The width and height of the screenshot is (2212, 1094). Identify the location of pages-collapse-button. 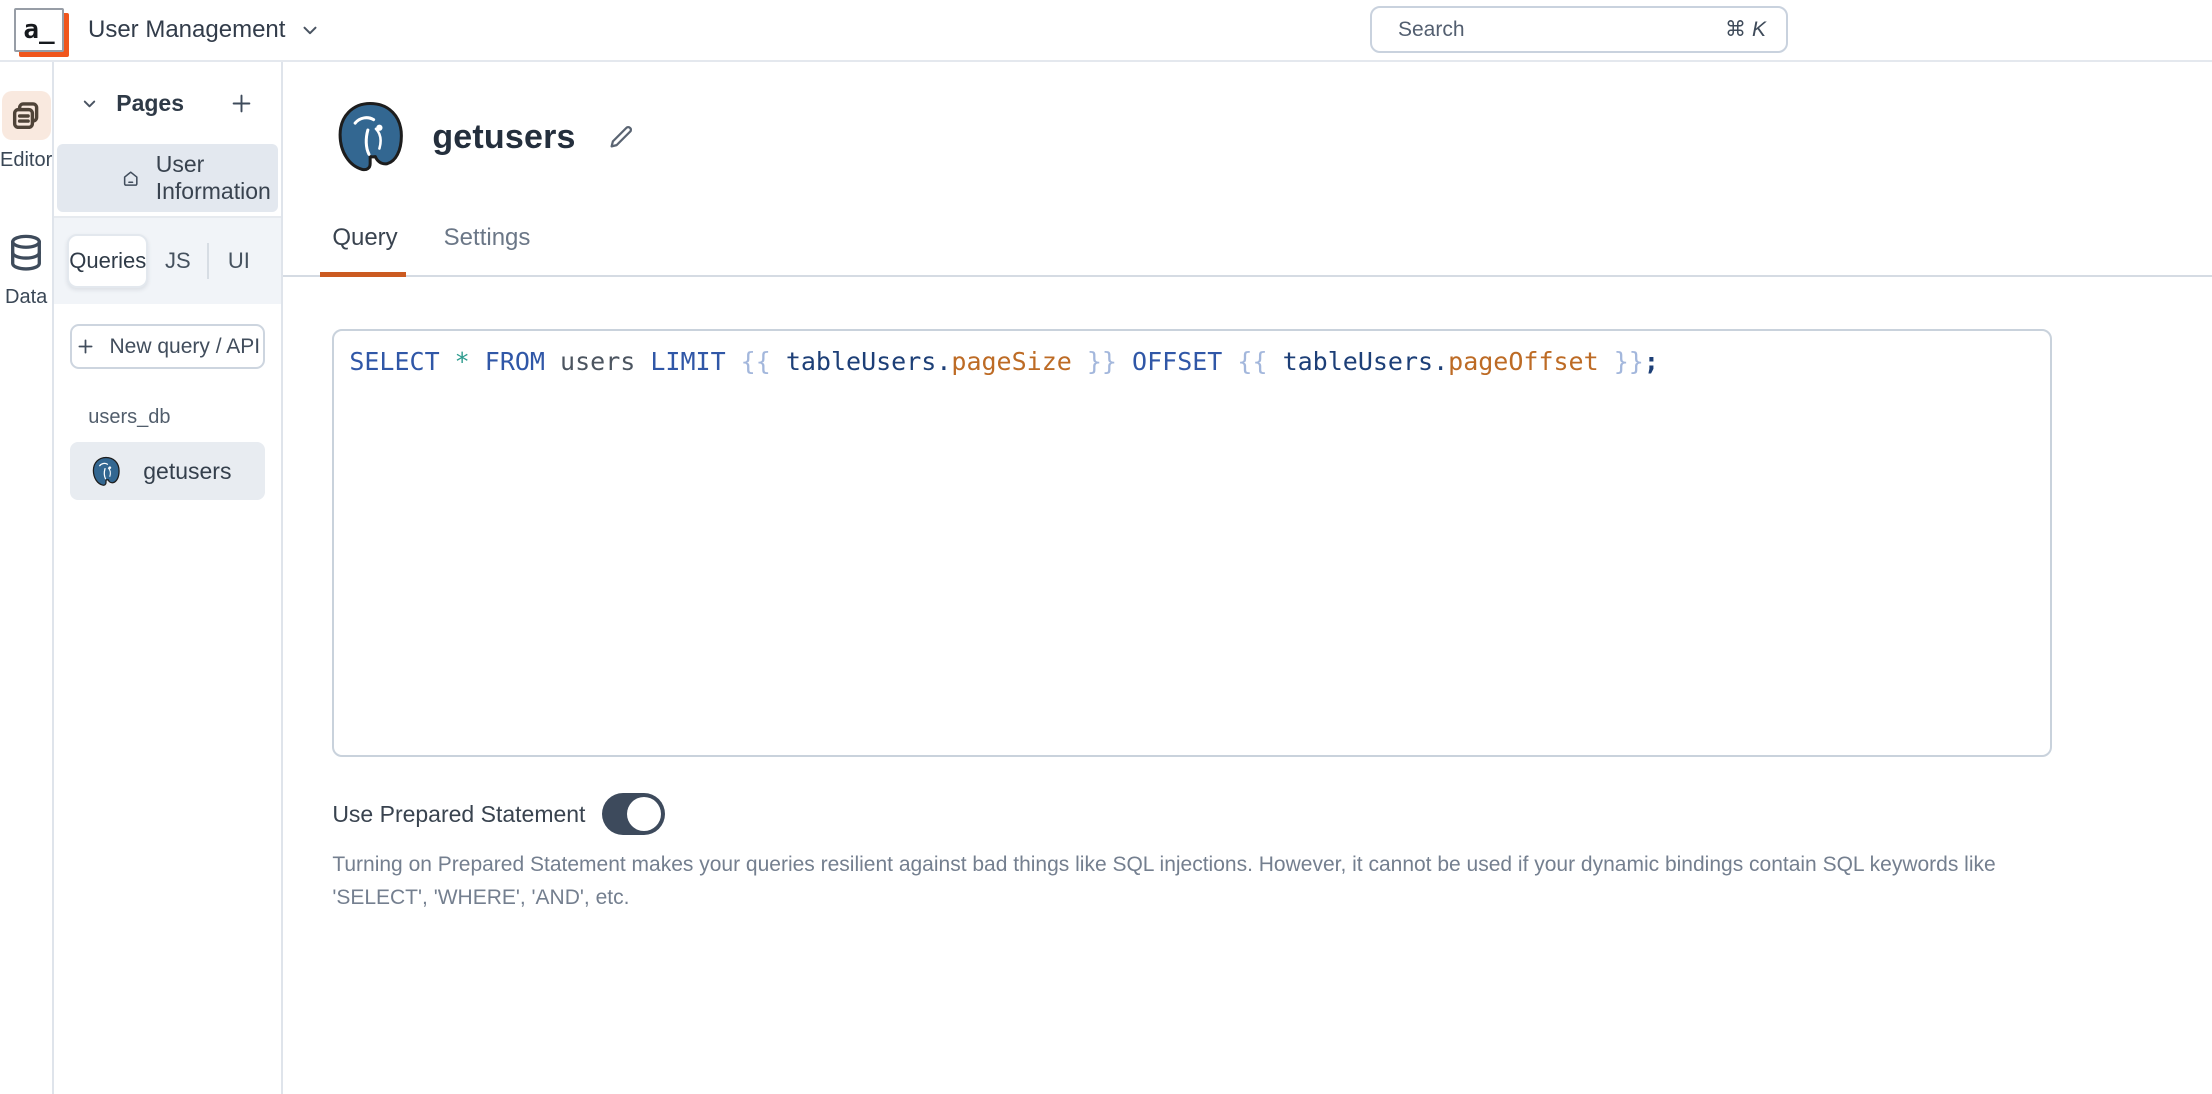
(89, 103).